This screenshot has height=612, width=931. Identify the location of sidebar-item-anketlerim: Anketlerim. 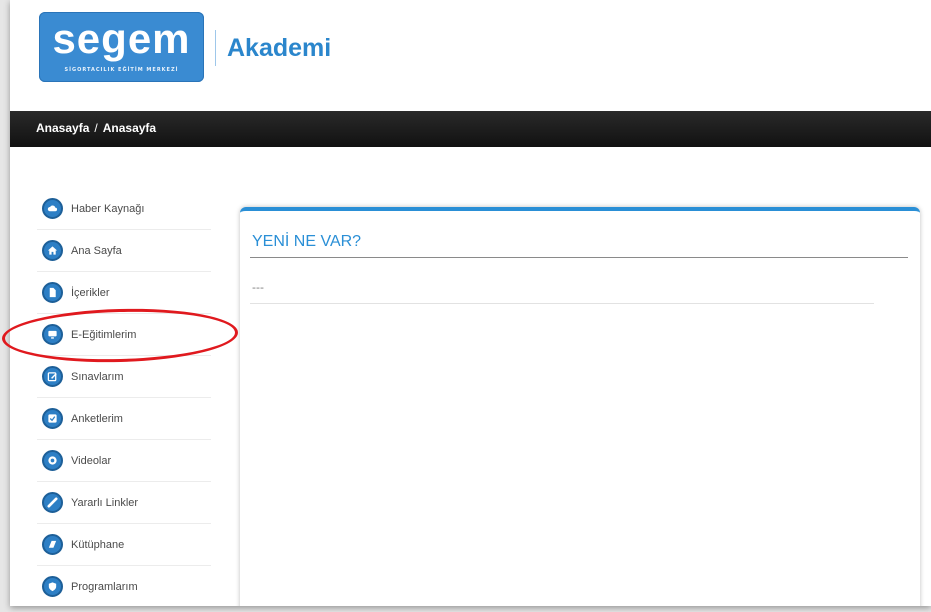
(124, 419).